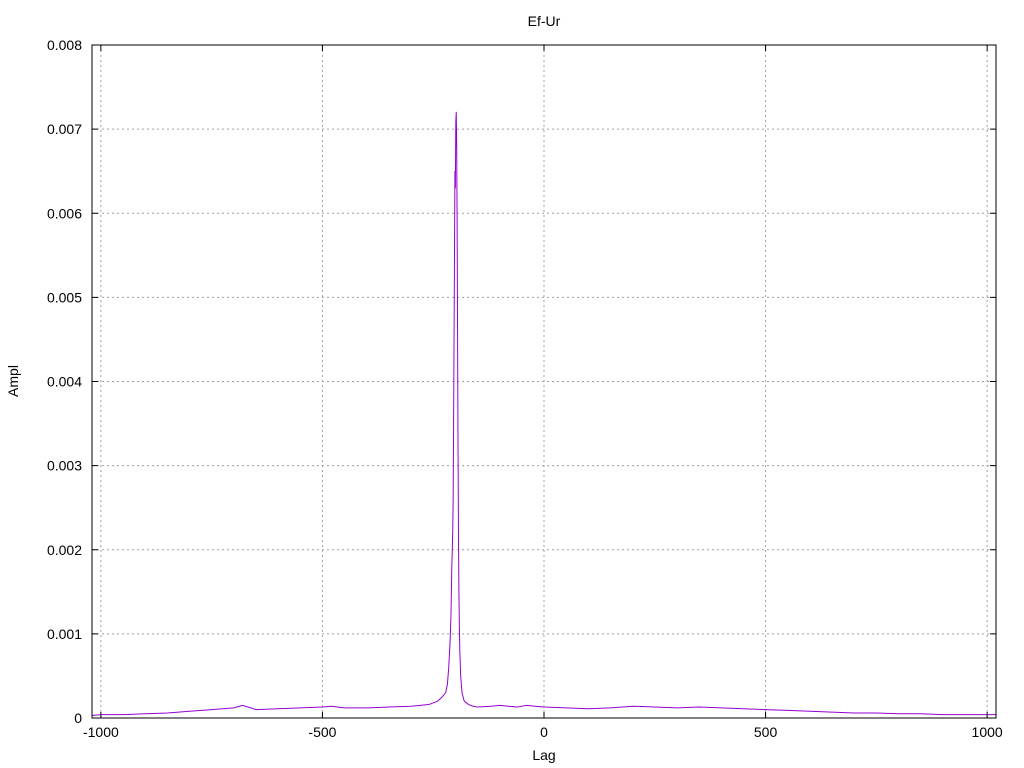  Describe the element at coordinates (64, 466) in the screenshot. I see `y-tick-label: 0.003` at that location.